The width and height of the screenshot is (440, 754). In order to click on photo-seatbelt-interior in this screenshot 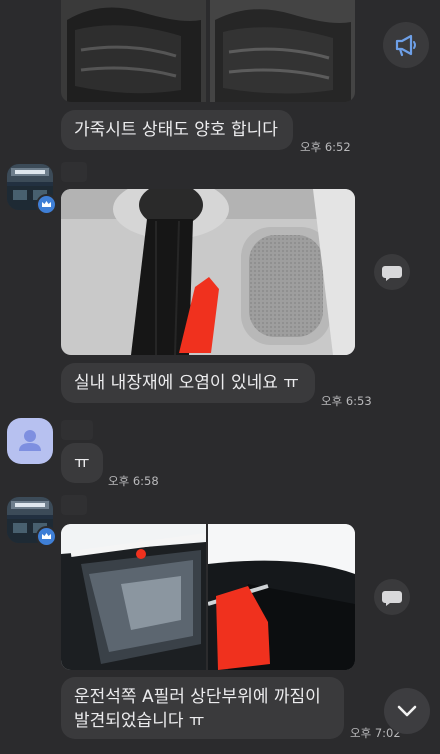, I will do `click(208, 272)`.